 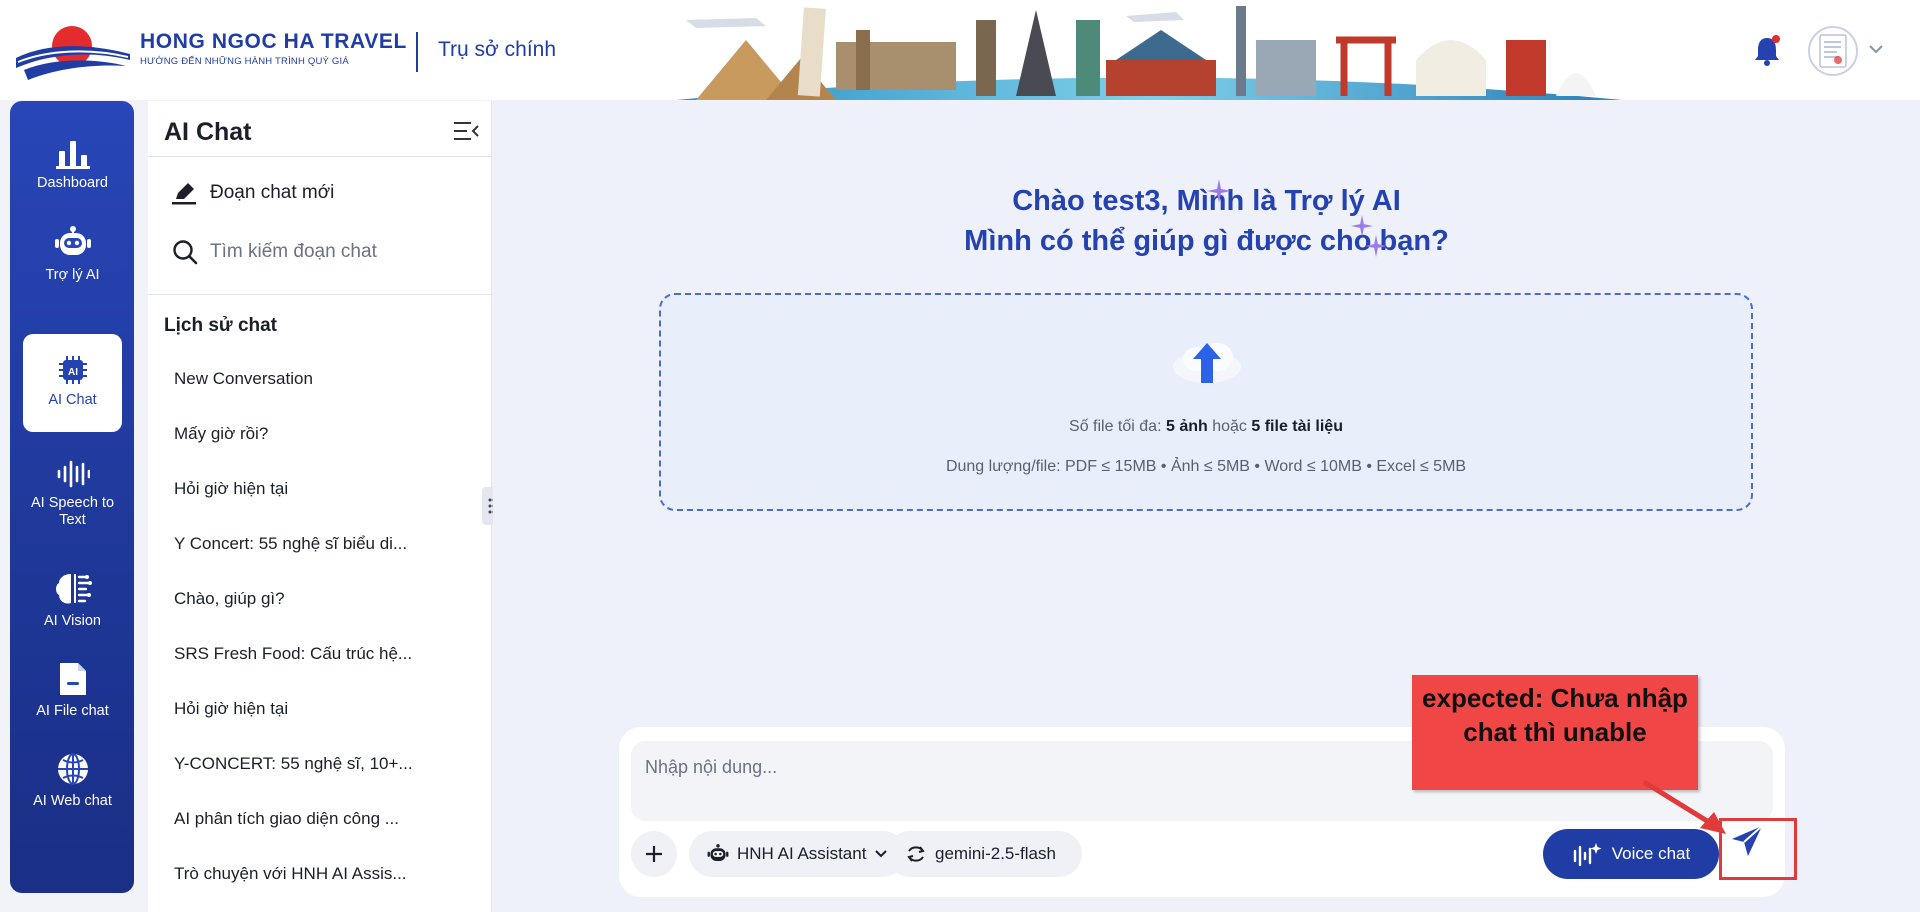 I want to click on model-label: gemini-2.5-flash, so click(x=995, y=853).